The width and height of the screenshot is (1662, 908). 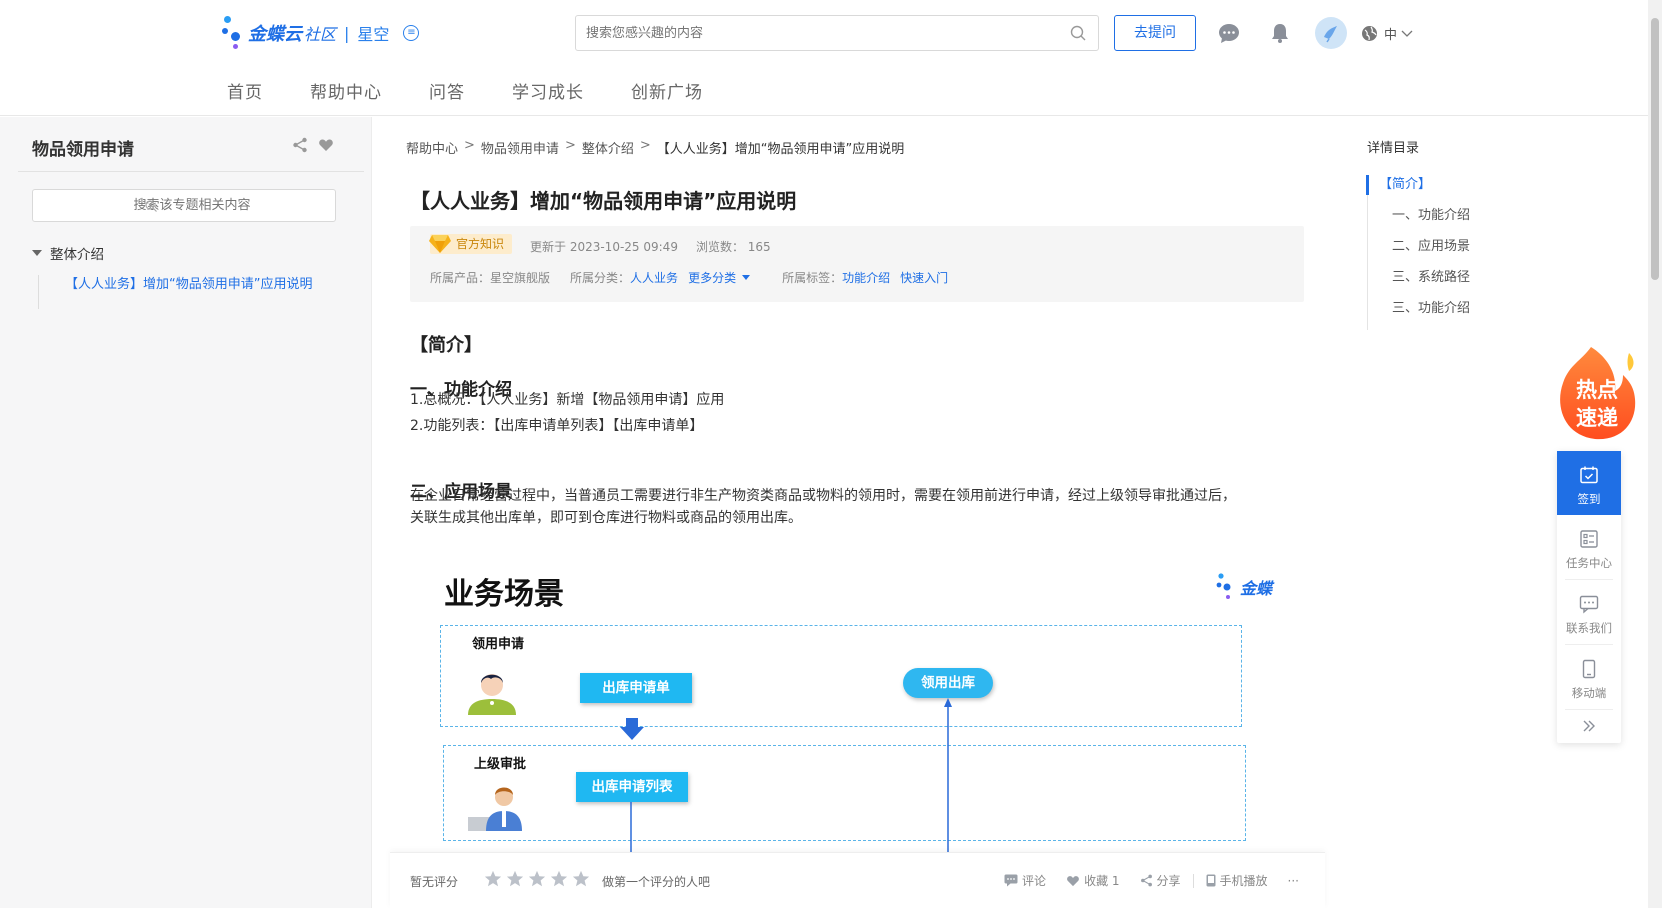 What do you see at coordinates (175, 292) in the screenshot?
I see `tree-item-current-article: 【人人业务】增加“物品领用申请”应用说明` at bounding box center [175, 292].